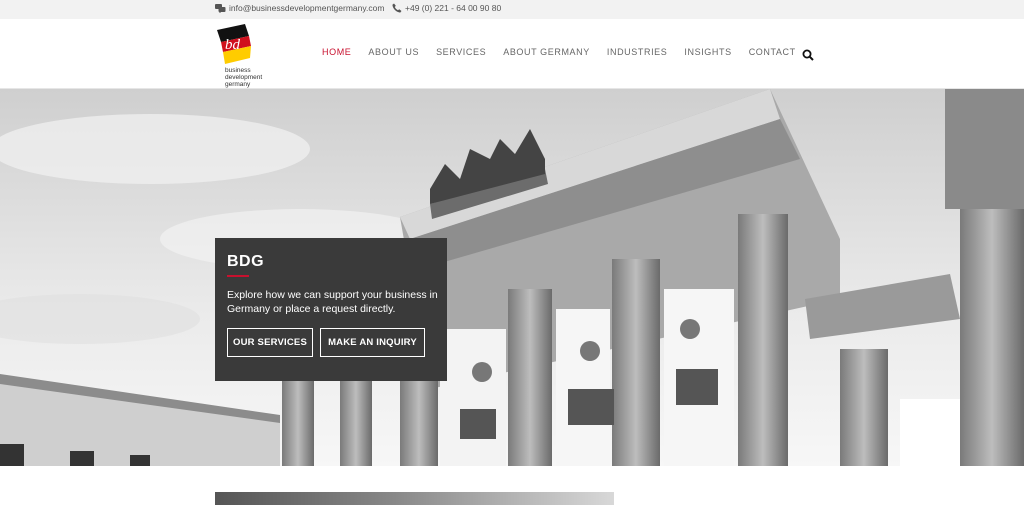 The width and height of the screenshot is (1024, 505). Describe the element at coordinates (772, 52) in the screenshot. I see `nav-contact: CONTACT` at that location.